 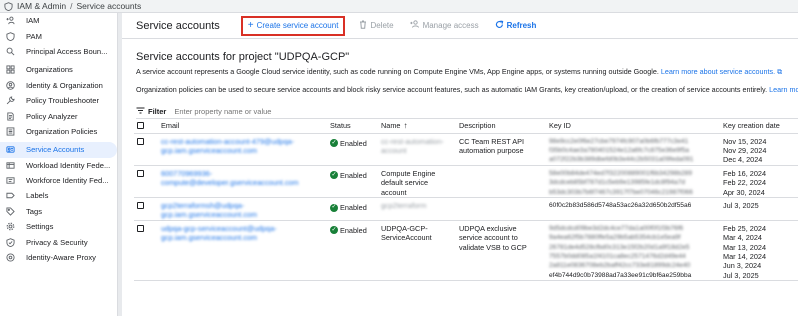 What do you see at coordinates (58, 69) in the screenshot?
I see `sidebar-item-organizations: Organizations` at bounding box center [58, 69].